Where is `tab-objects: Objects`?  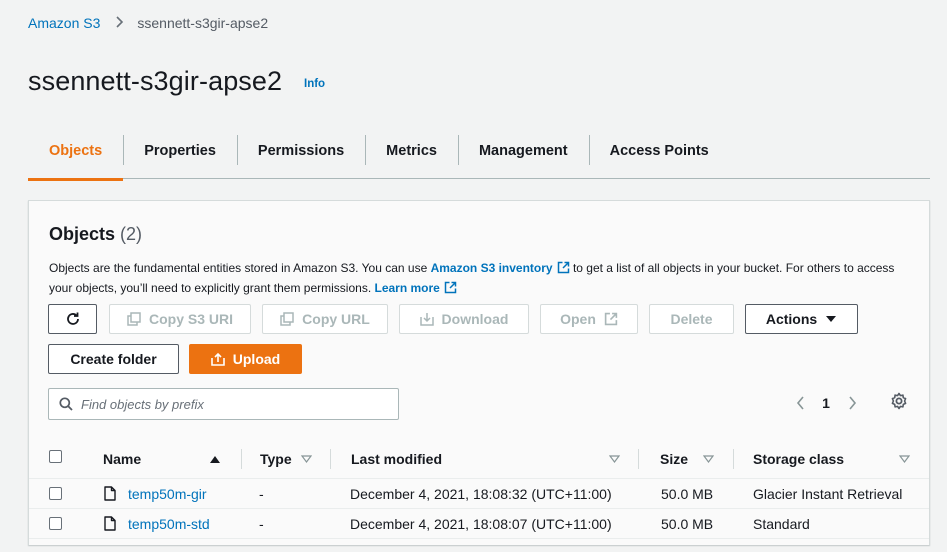 tab-objects: Objects is located at coordinates (76, 152).